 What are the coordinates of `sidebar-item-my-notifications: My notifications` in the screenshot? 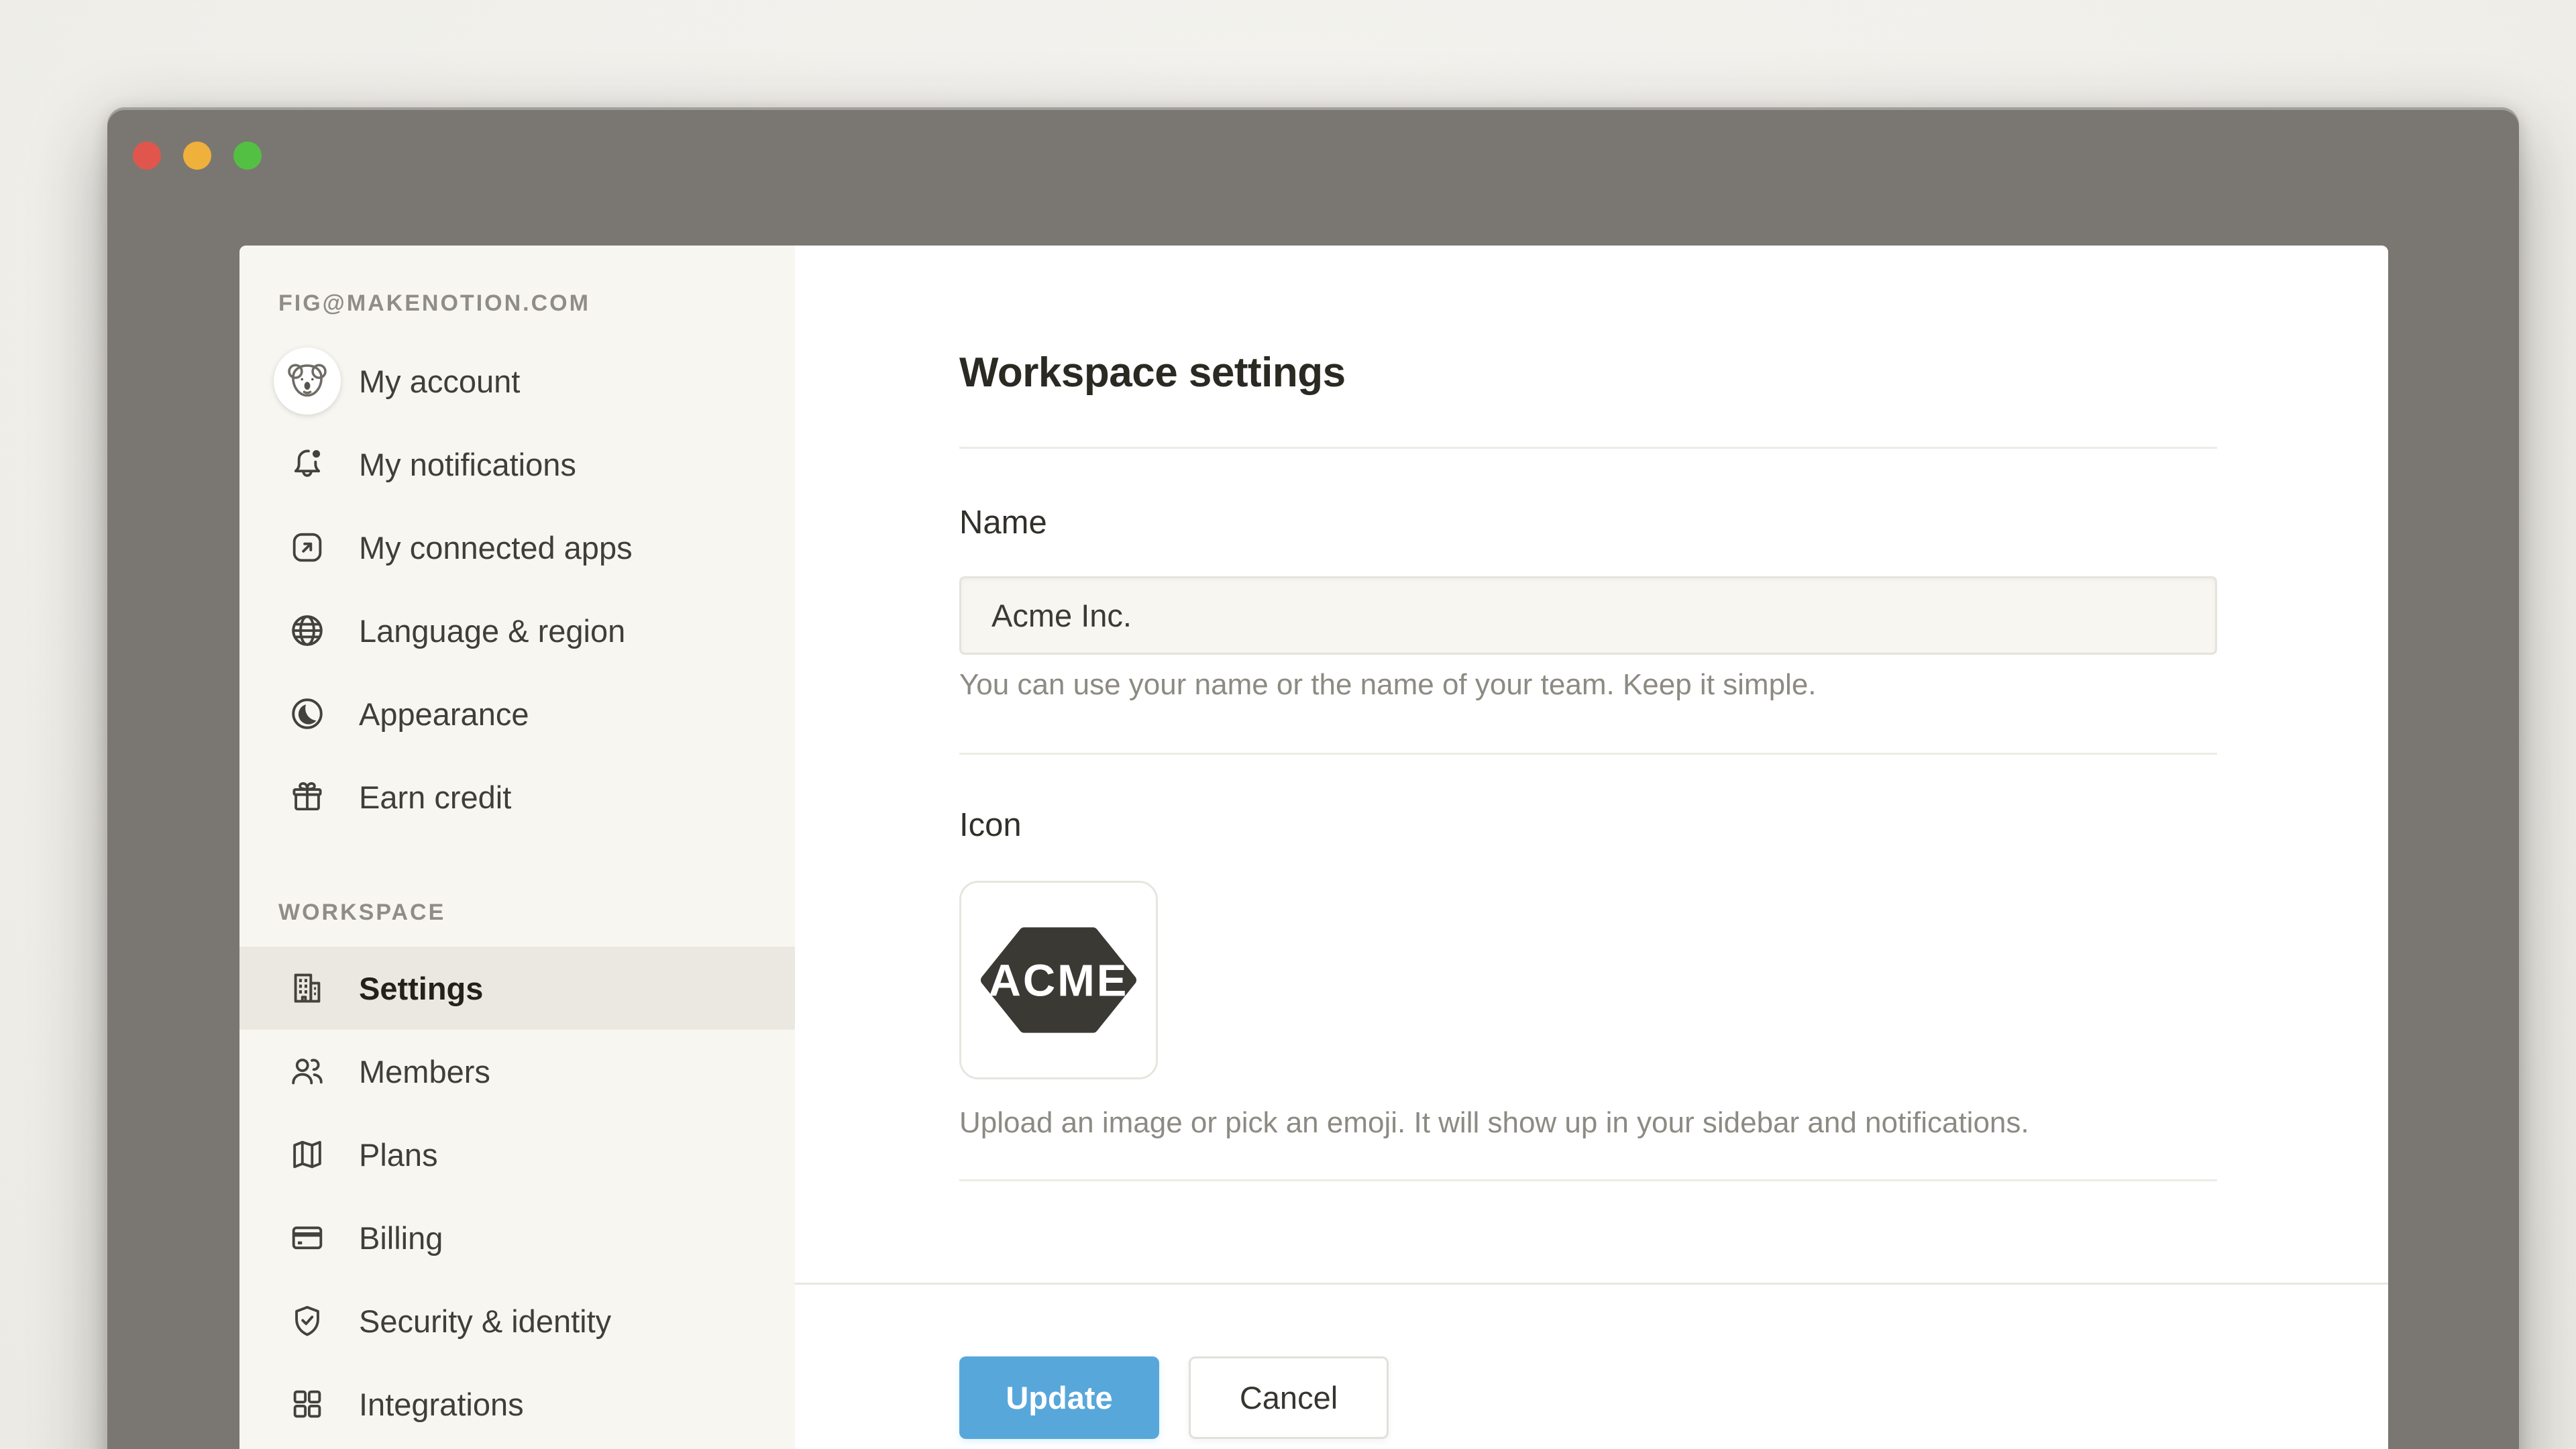 It's located at (517, 464).